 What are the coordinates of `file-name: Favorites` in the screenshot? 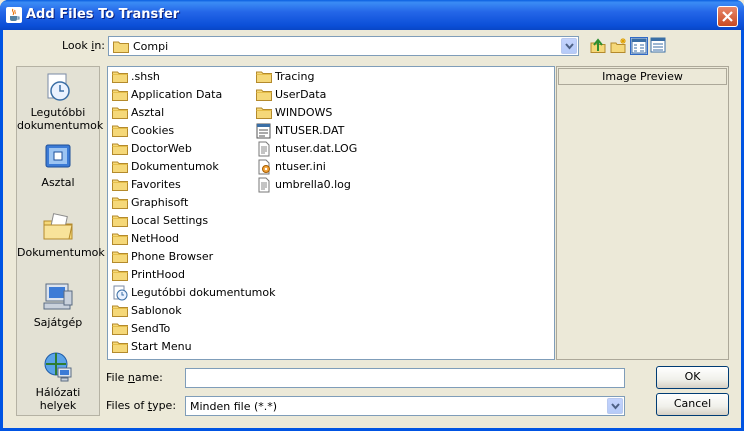 It's located at (156, 184).